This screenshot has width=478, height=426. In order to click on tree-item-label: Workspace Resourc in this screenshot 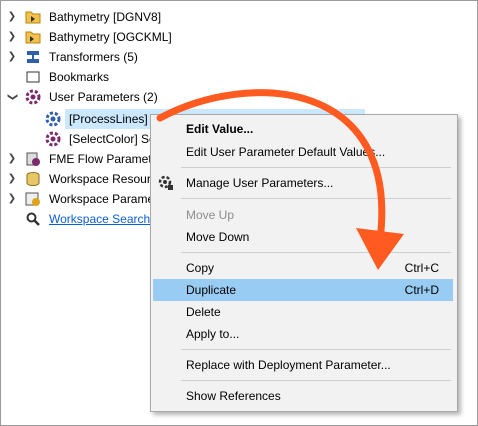, I will do `click(103, 179)`.